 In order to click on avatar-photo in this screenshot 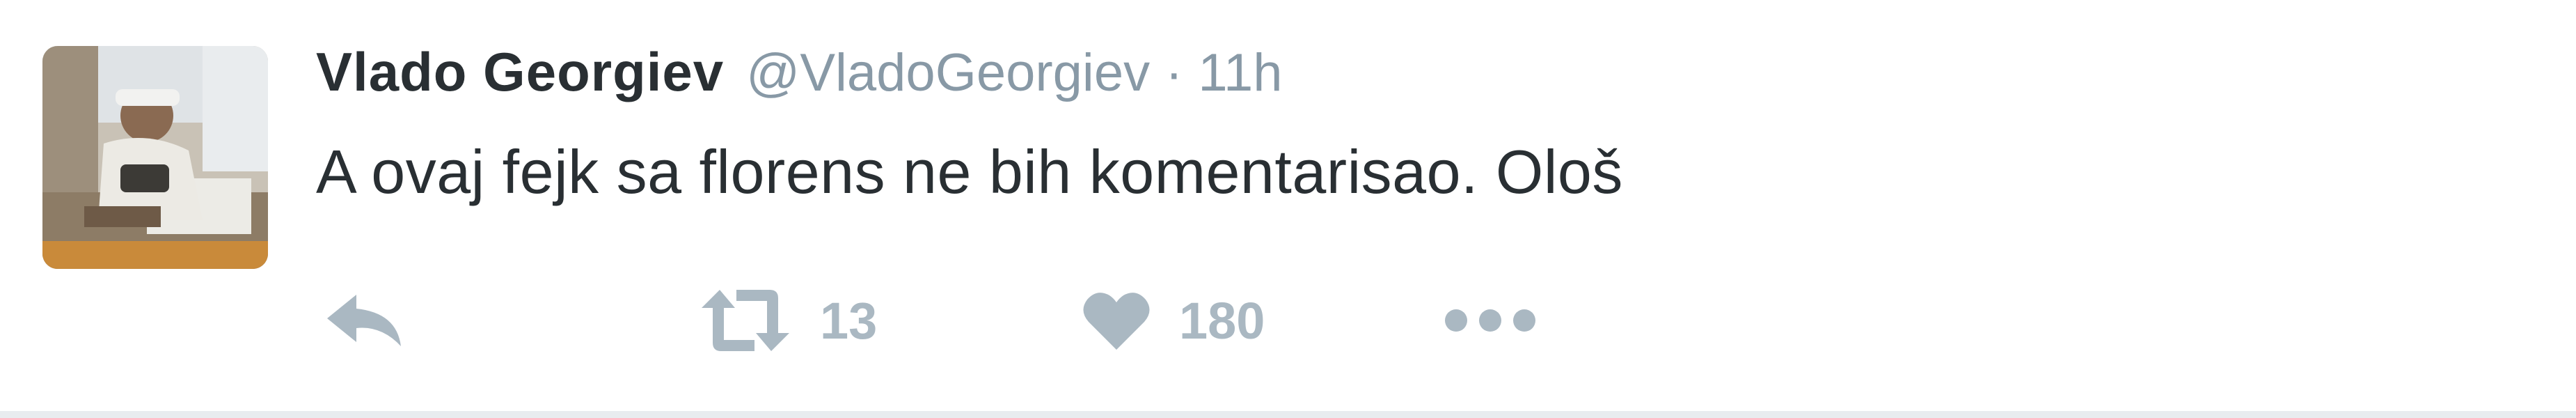, I will do `click(155, 157)`.